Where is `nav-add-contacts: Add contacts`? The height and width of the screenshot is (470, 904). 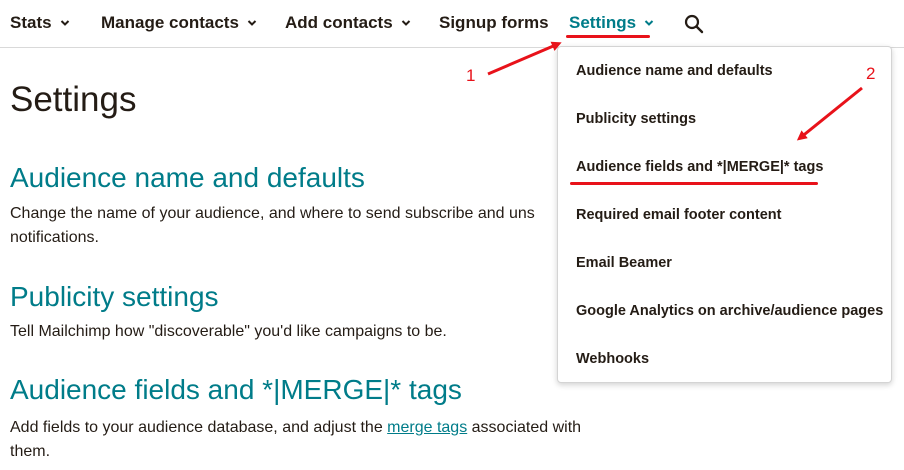
nav-add-contacts: Add contacts is located at coordinates (348, 23).